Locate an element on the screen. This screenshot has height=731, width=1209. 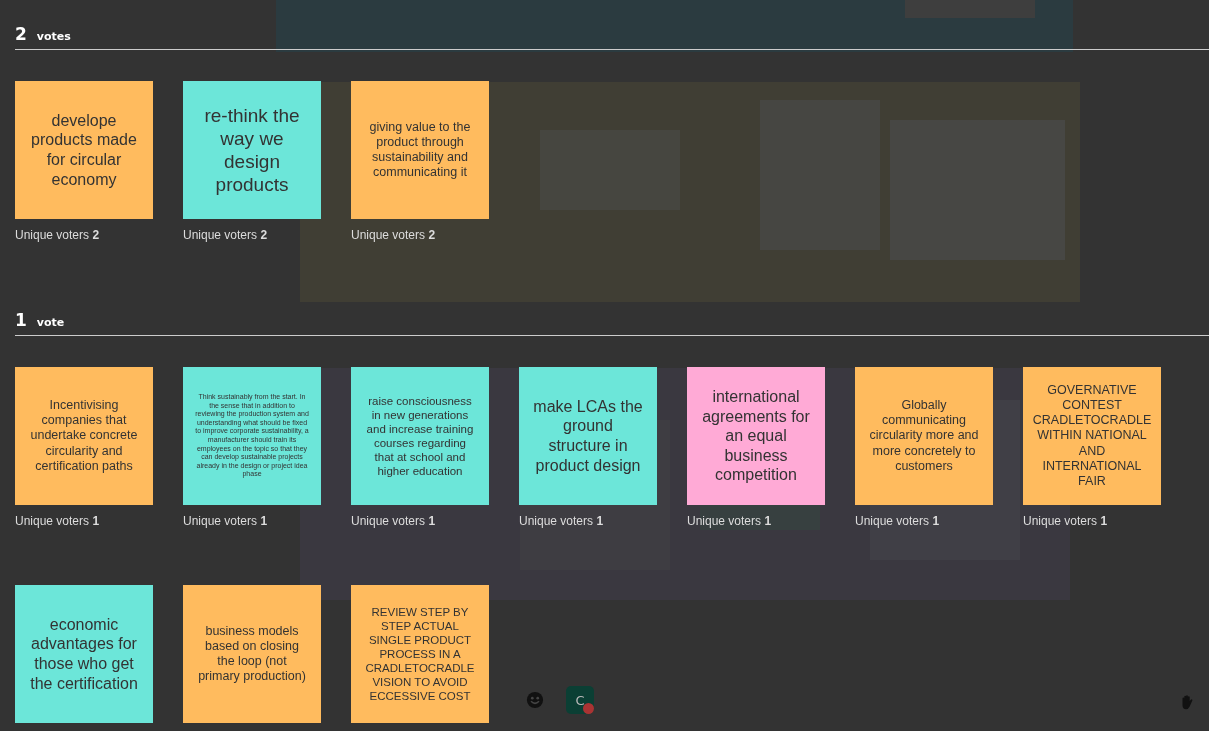
sticky-note: make LCAs the ground structure in product design is located at coordinates (588, 436).